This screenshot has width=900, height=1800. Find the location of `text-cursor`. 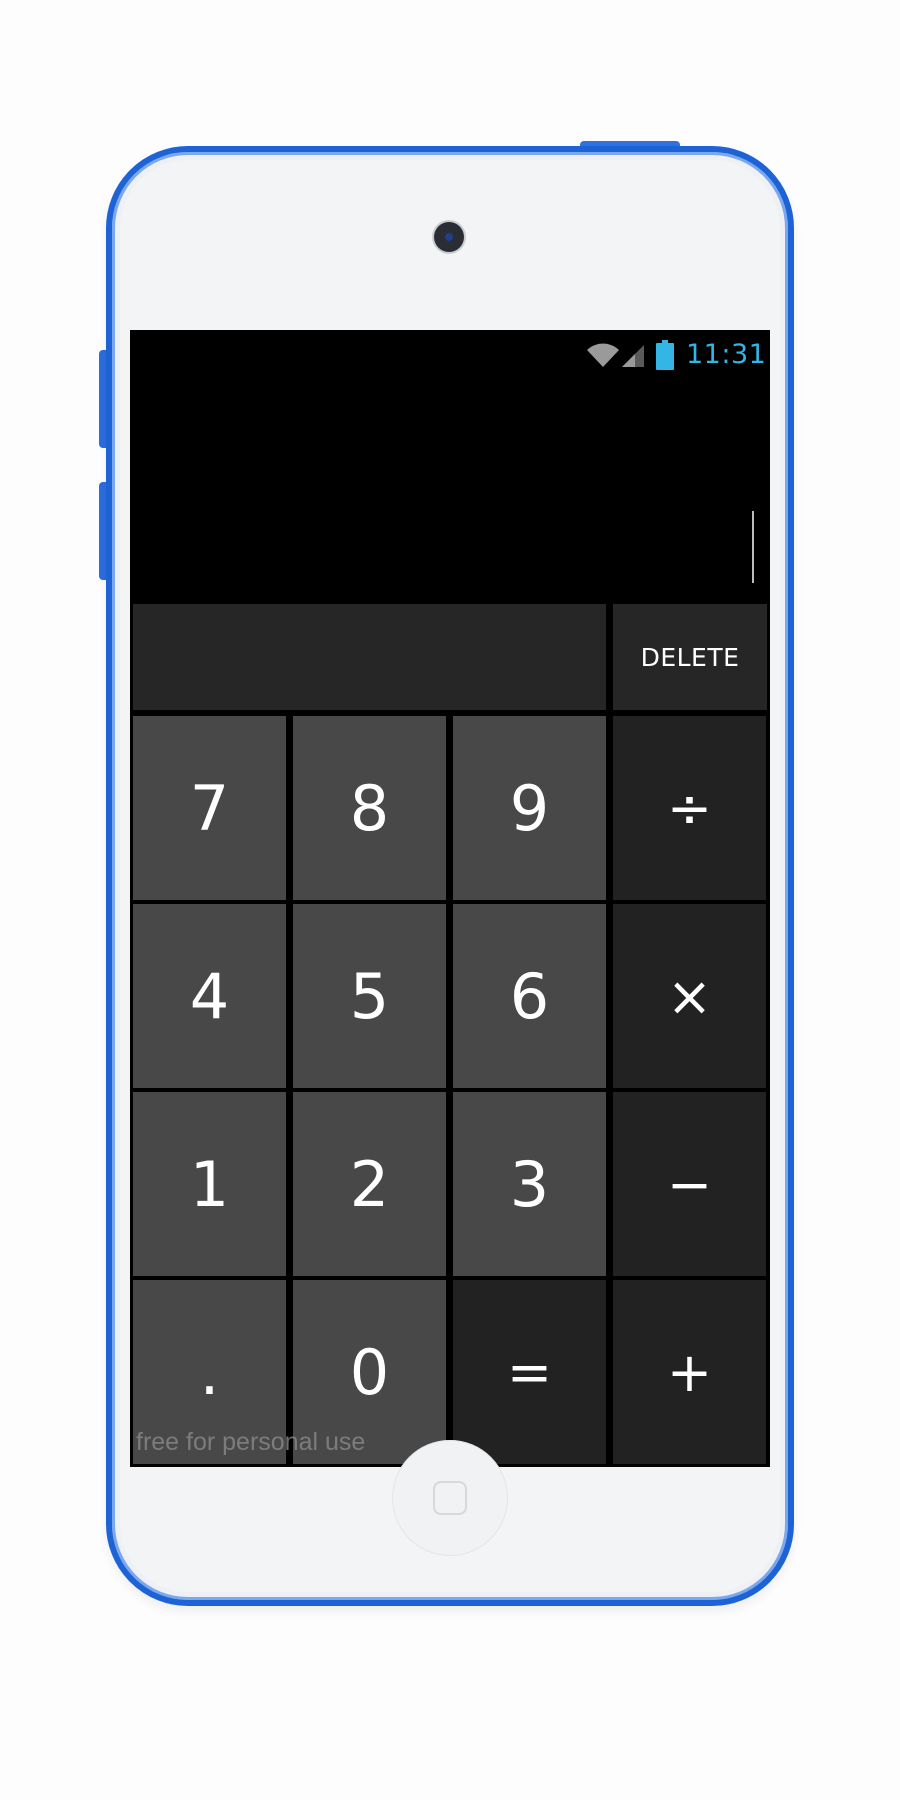

text-cursor is located at coordinates (753, 547).